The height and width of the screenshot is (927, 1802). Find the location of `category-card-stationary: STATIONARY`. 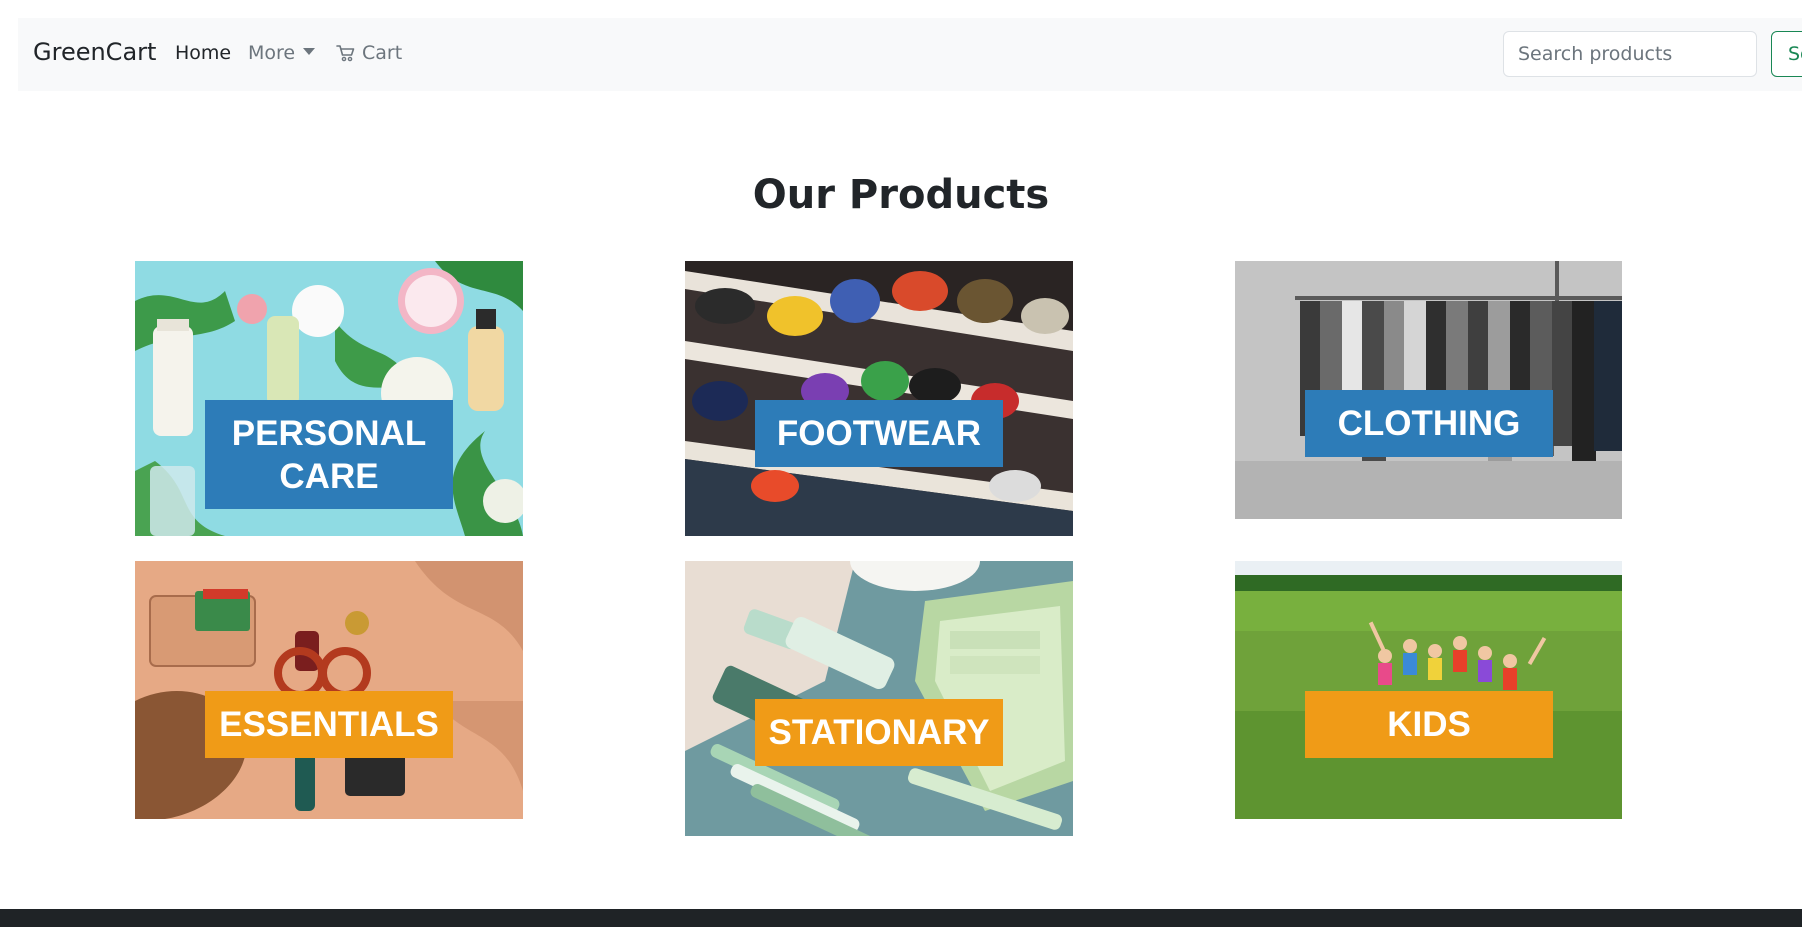

category-card-stationary: STATIONARY is located at coordinates (879, 698).